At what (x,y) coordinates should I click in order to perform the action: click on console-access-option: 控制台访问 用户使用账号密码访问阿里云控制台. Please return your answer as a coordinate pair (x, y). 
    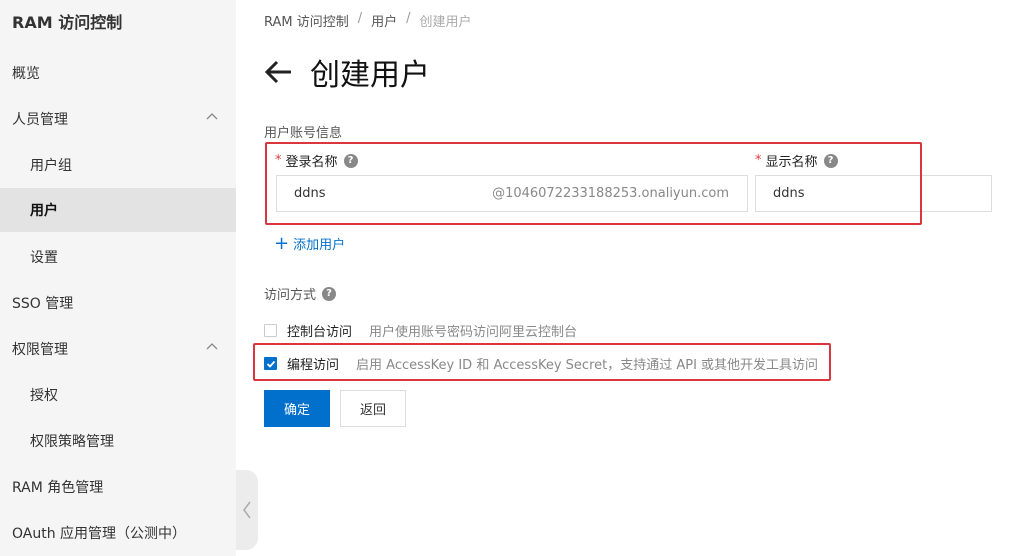
    Looking at the image, I should click on (420, 330).